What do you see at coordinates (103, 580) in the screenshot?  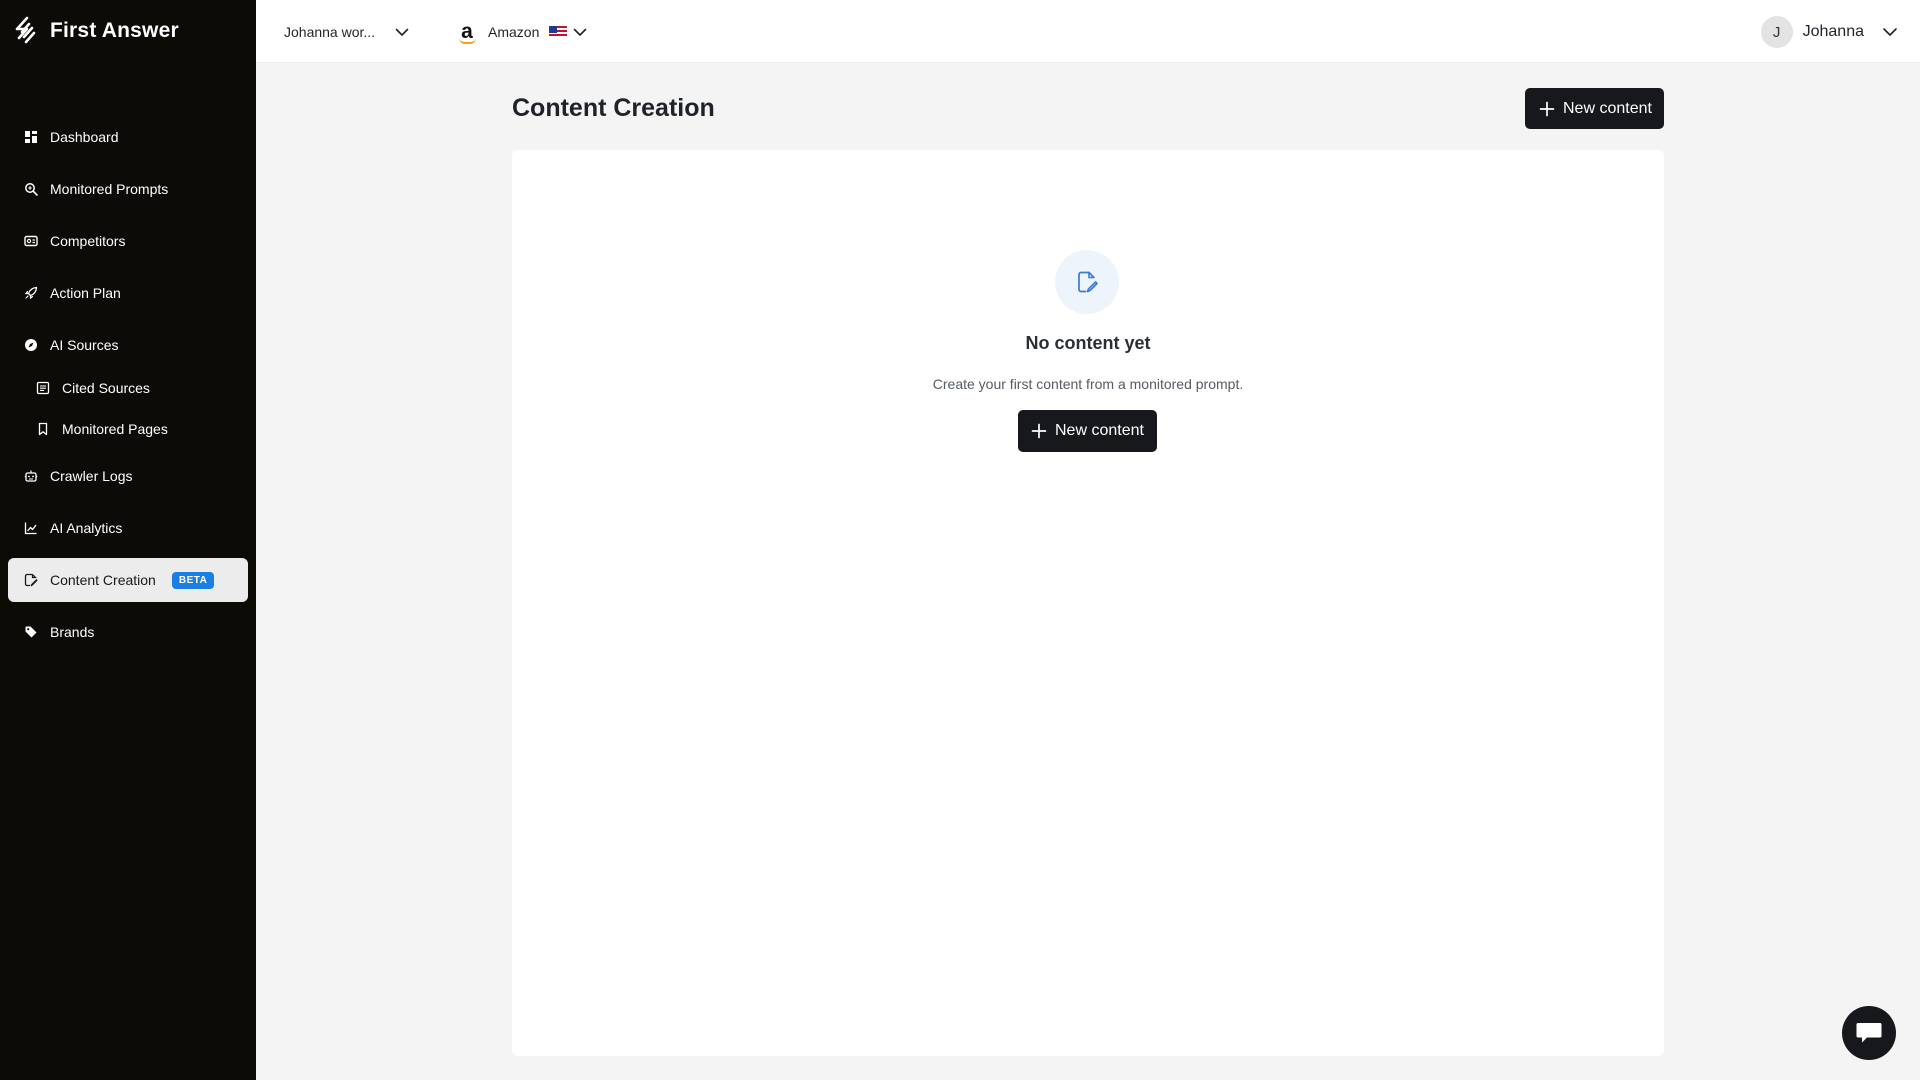 I see `sidebar-item-label: Content Creation` at bounding box center [103, 580].